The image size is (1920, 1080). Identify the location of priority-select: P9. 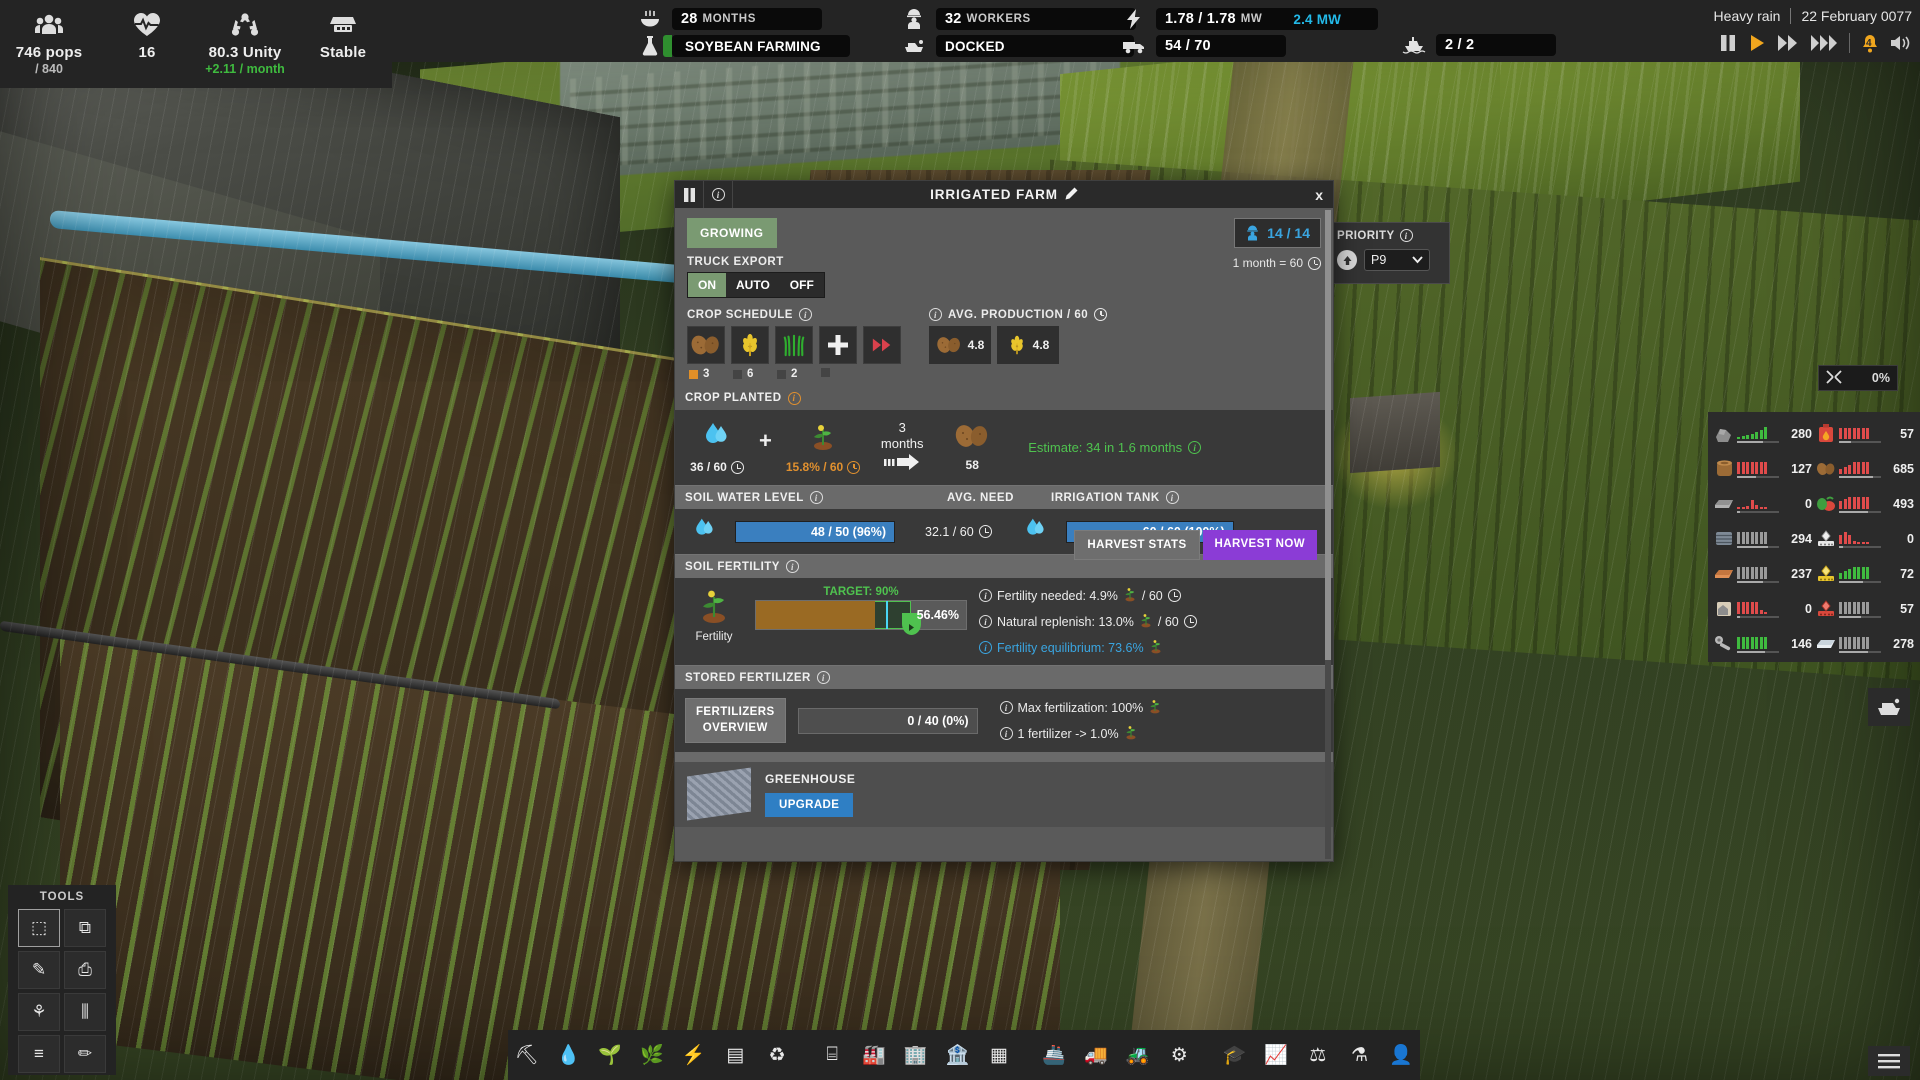
(1397, 260).